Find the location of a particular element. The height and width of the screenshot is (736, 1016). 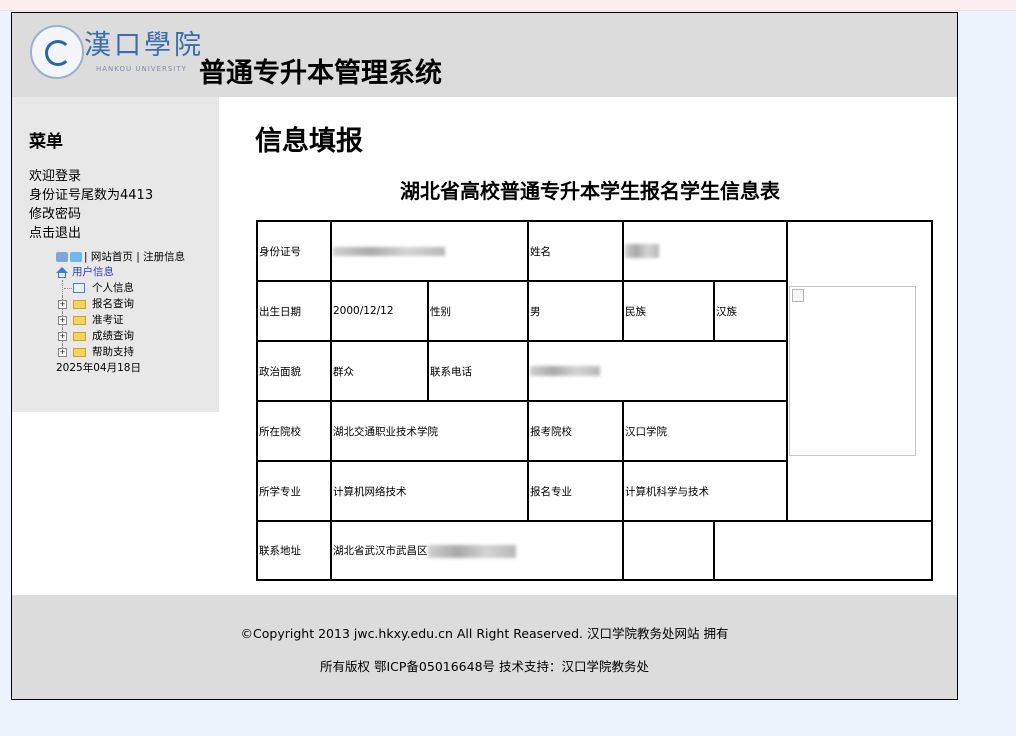

current-date: 2025年04月18日 is located at coordinates (98, 368).